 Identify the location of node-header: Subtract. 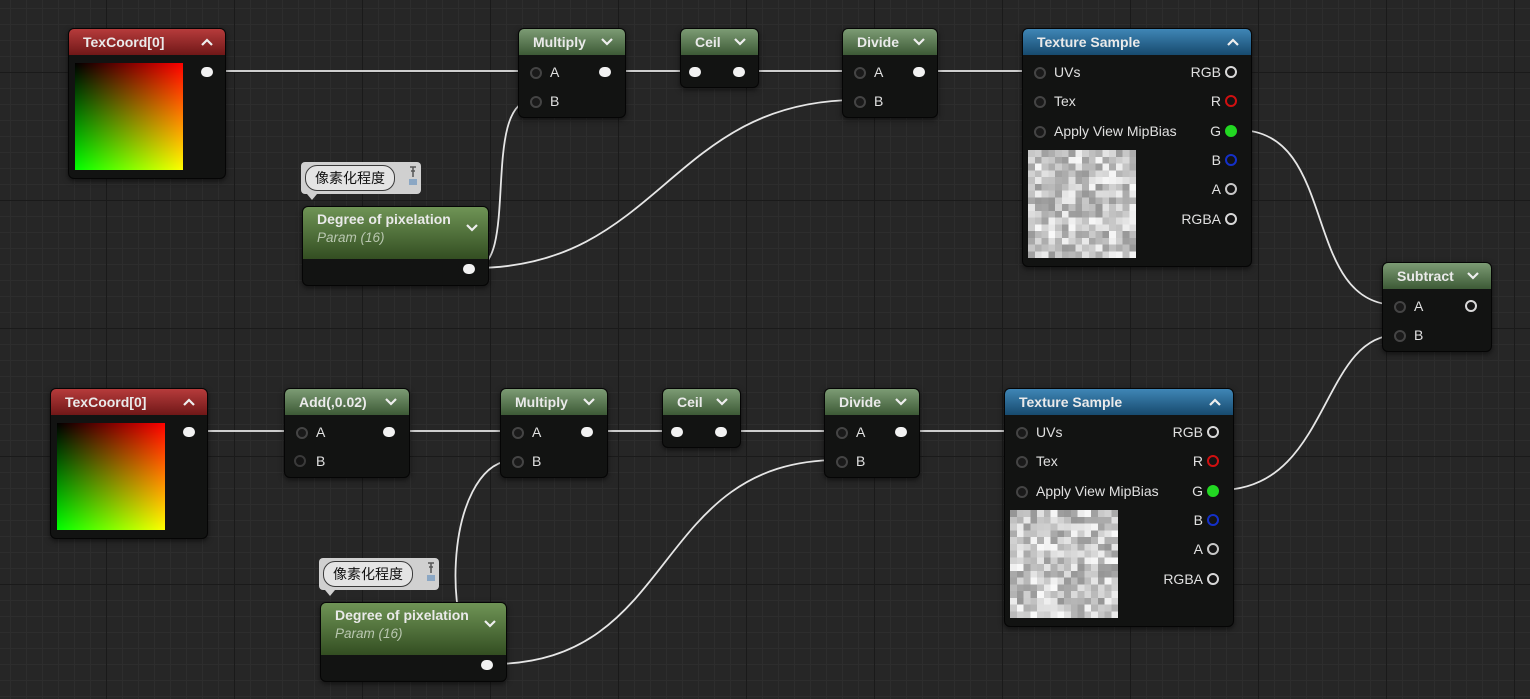
(1437, 276).